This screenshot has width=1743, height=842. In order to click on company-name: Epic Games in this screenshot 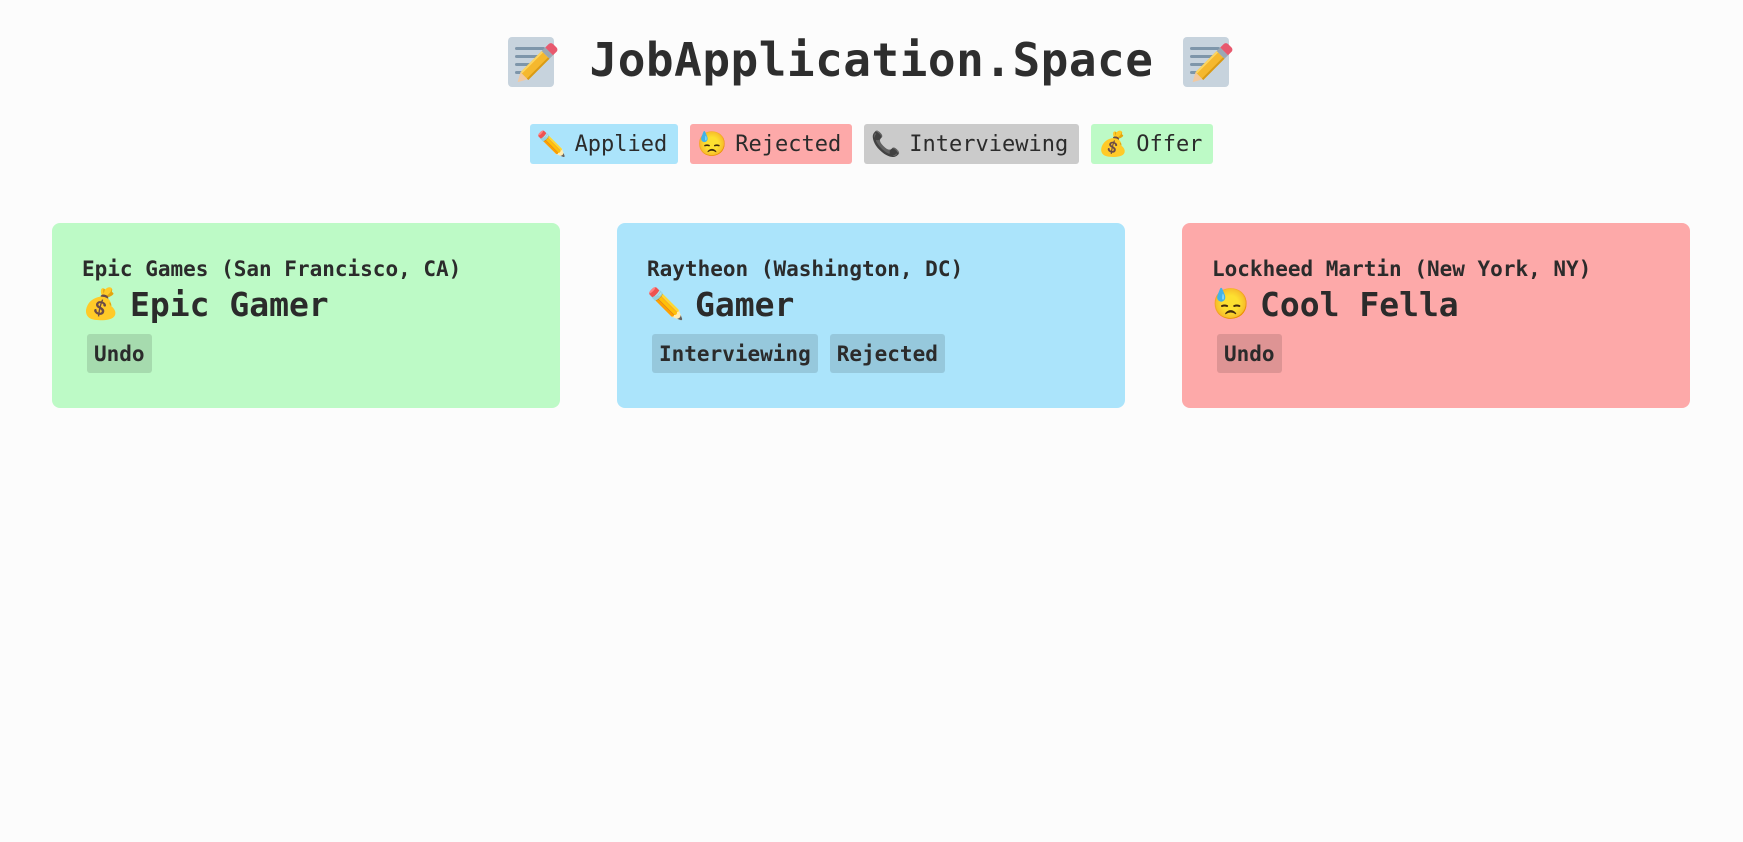, I will do `click(145, 269)`.